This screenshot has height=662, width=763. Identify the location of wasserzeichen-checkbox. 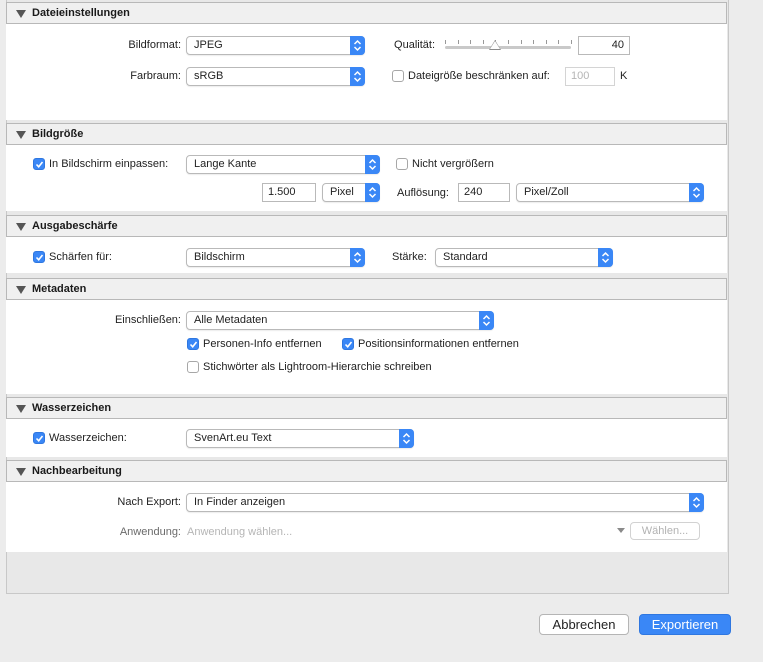
(39, 438).